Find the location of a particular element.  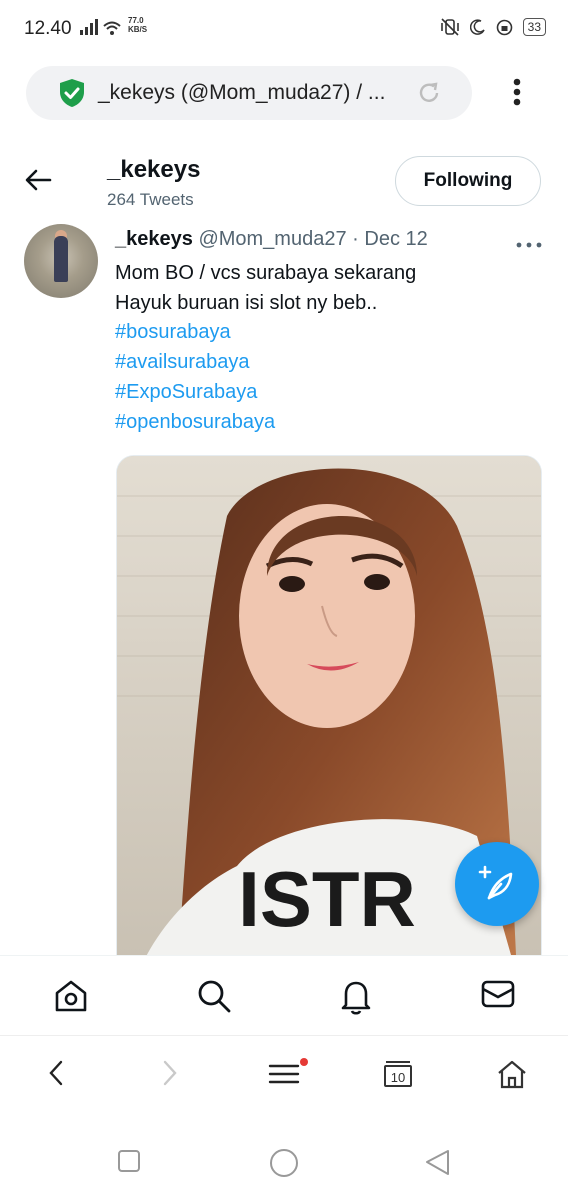

tab-count: 10 is located at coordinates (398, 1077).